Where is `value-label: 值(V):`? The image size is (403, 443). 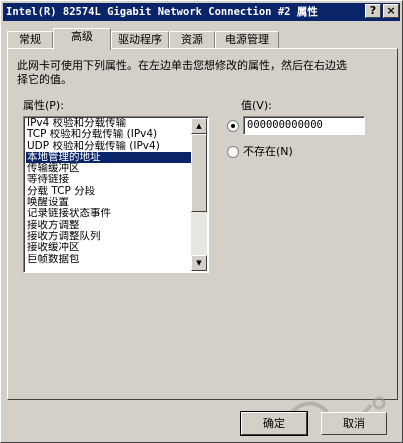
value-label: 值(V): is located at coordinates (256, 105).